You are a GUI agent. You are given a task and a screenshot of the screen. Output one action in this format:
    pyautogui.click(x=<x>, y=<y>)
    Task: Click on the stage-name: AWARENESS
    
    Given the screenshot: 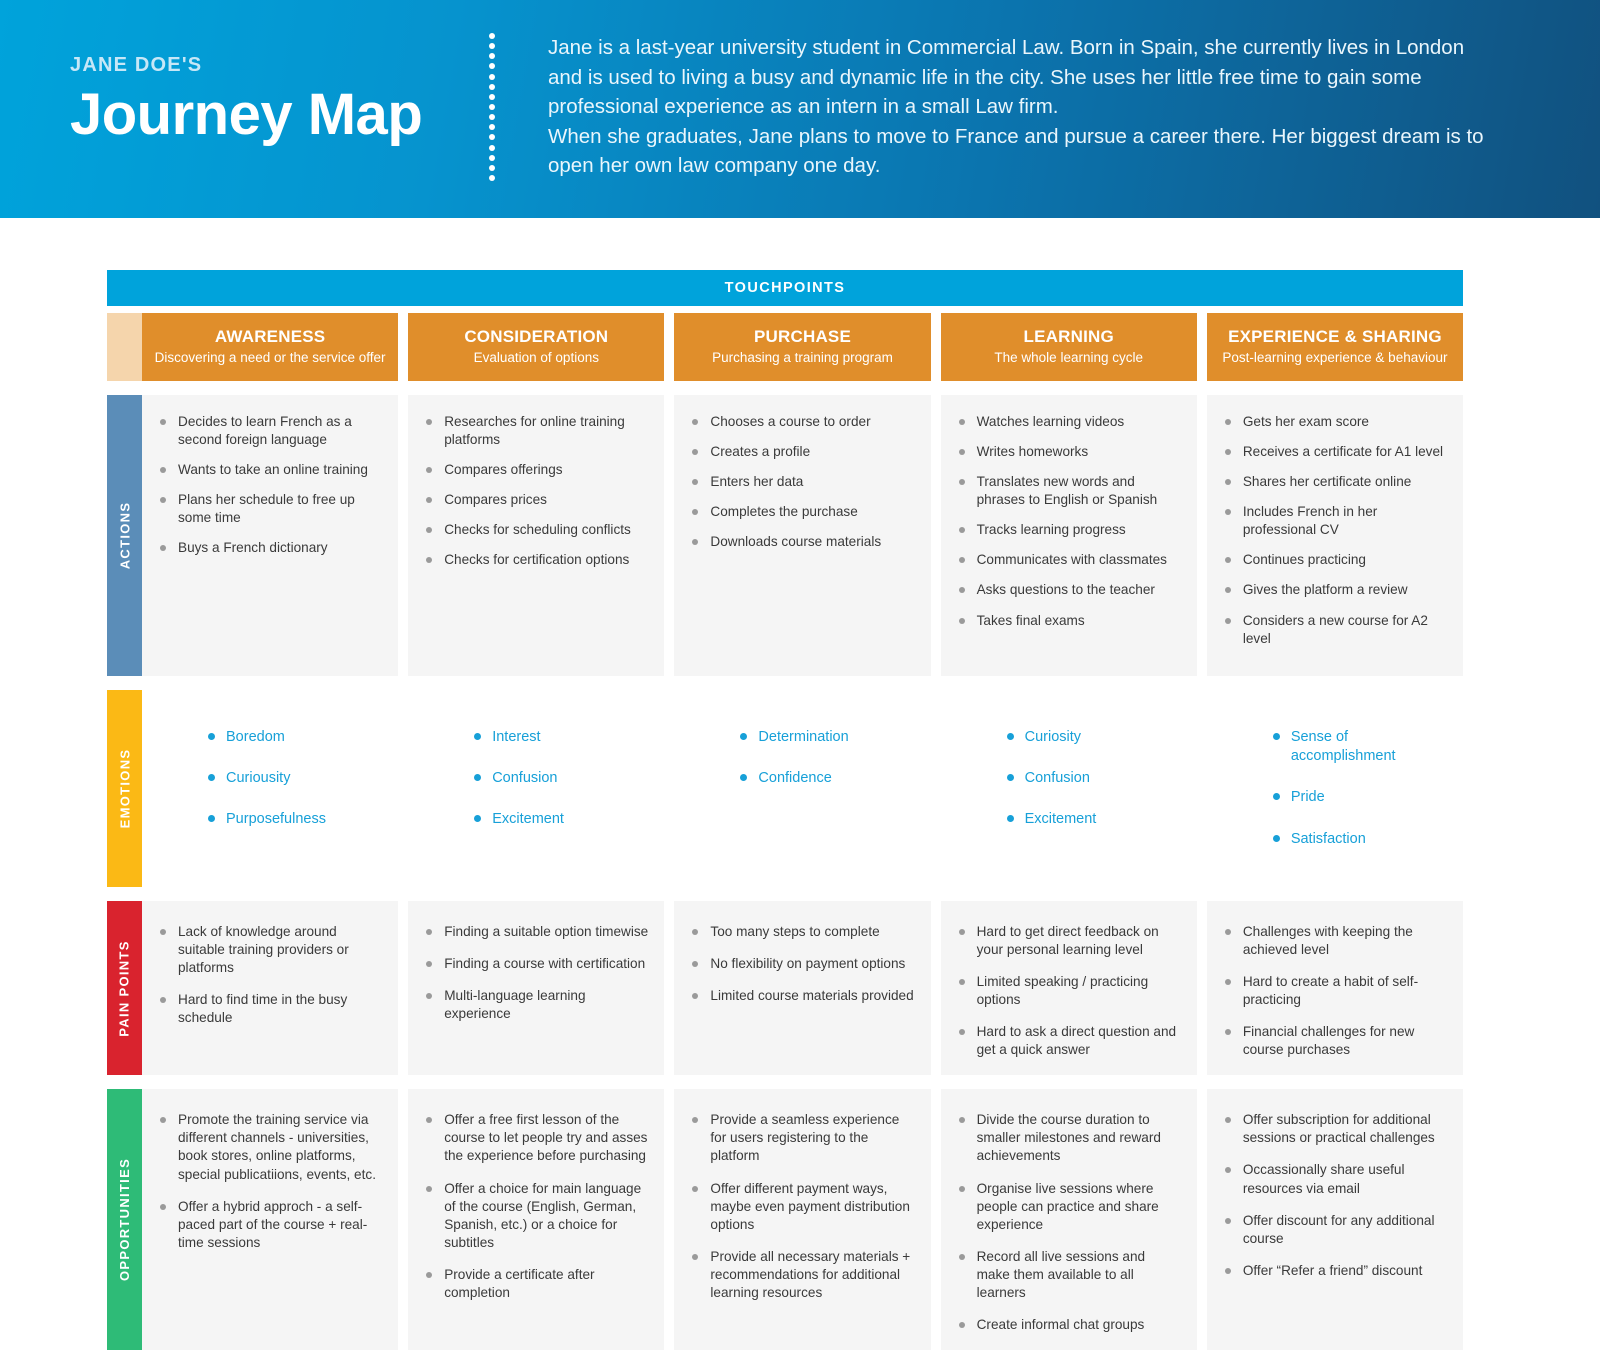 What is the action you would take?
    pyautogui.click(x=270, y=337)
    